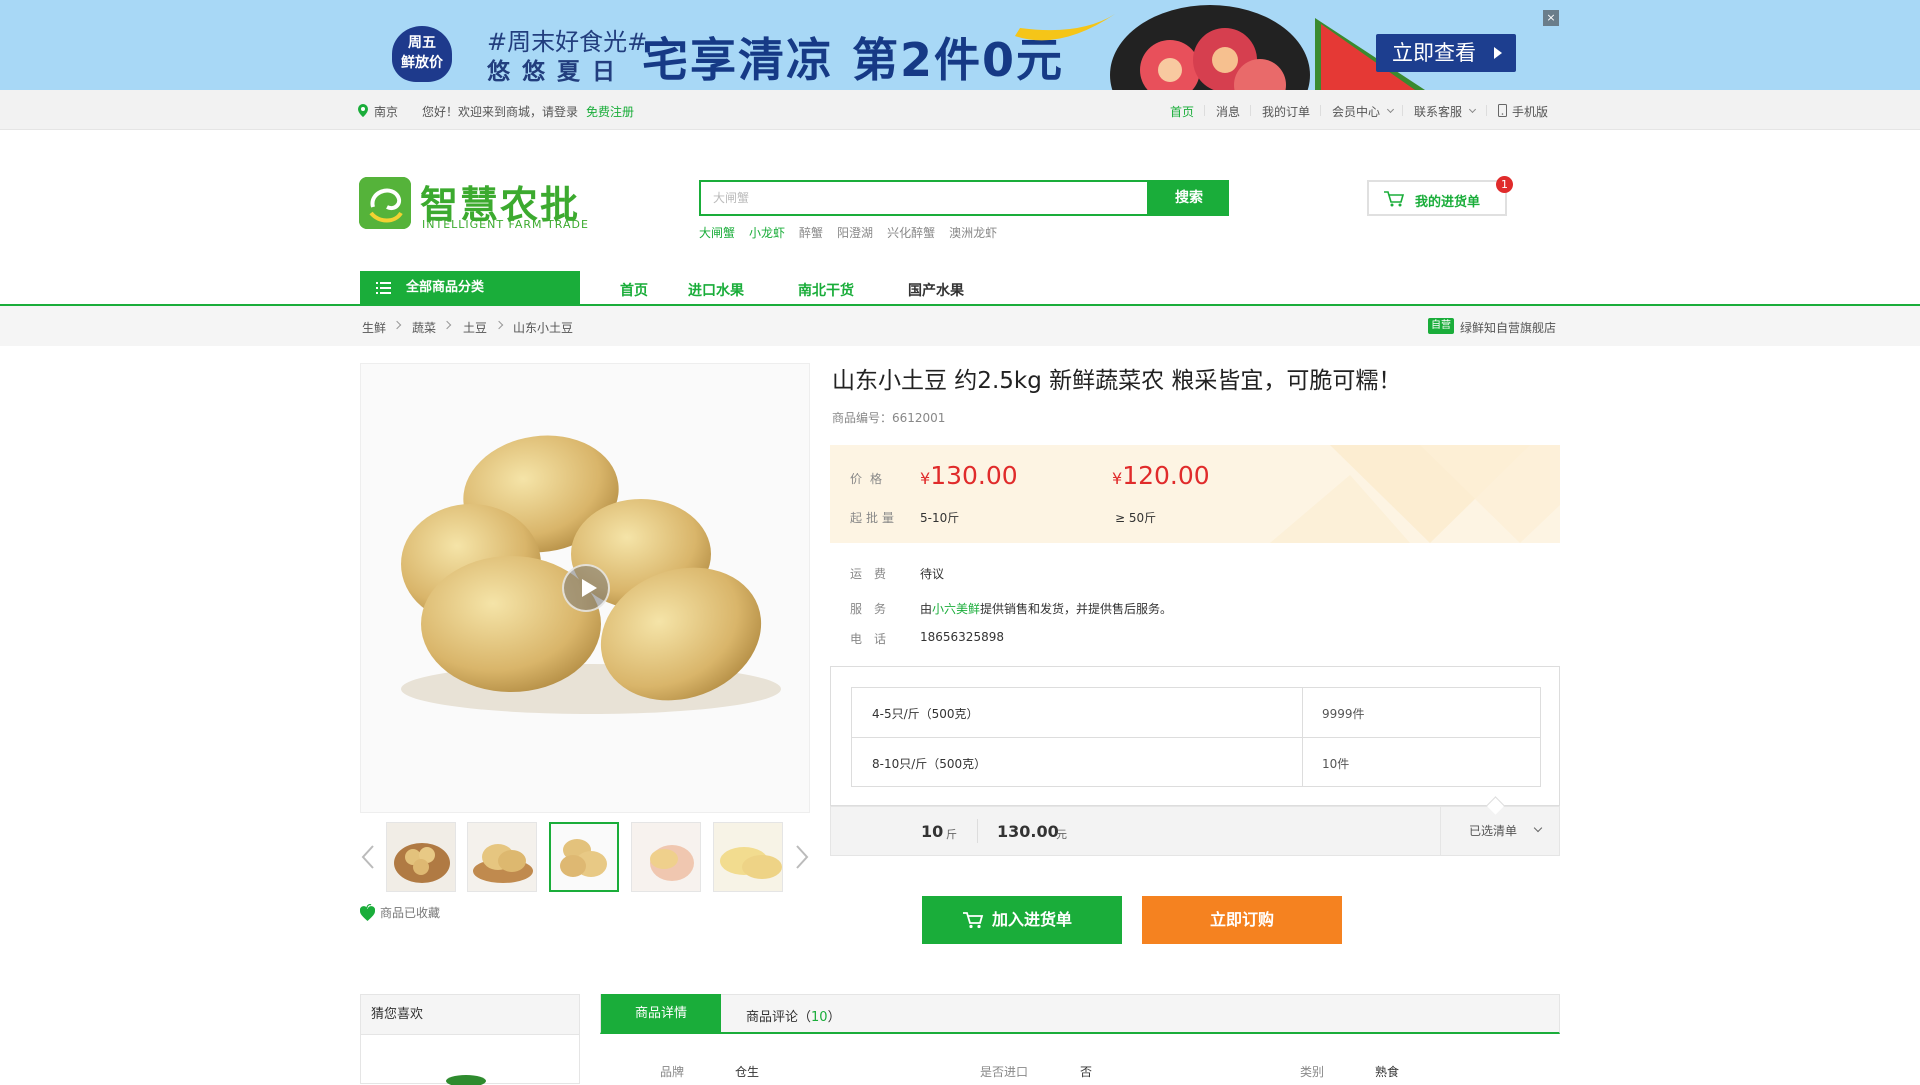 This screenshot has width=1920, height=1085. Describe the element at coordinates (422, 54) in the screenshot. I see `banner-badge: 周五 鲜放价` at that location.